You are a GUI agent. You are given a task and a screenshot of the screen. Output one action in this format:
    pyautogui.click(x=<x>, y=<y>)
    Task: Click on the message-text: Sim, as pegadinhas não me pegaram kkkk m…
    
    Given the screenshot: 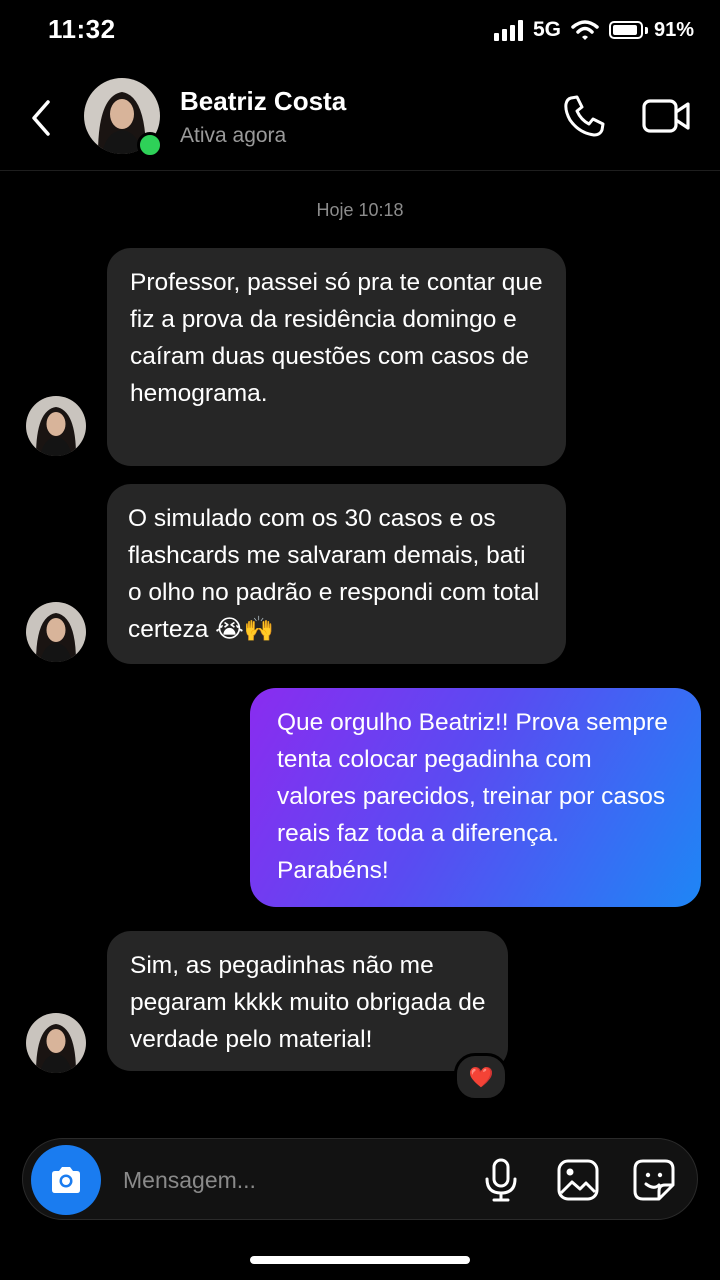 What is the action you would take?
    pyautogui.click(x=308, y=1002)
    